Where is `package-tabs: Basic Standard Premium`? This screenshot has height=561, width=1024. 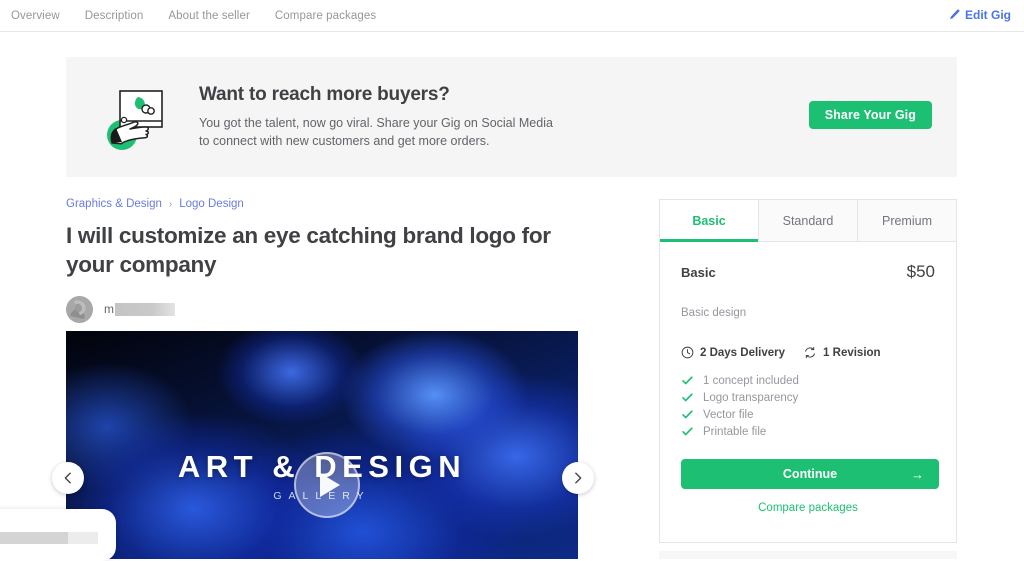
package-tabs: Basic Standard Premium is located at coordinates (808, 221).